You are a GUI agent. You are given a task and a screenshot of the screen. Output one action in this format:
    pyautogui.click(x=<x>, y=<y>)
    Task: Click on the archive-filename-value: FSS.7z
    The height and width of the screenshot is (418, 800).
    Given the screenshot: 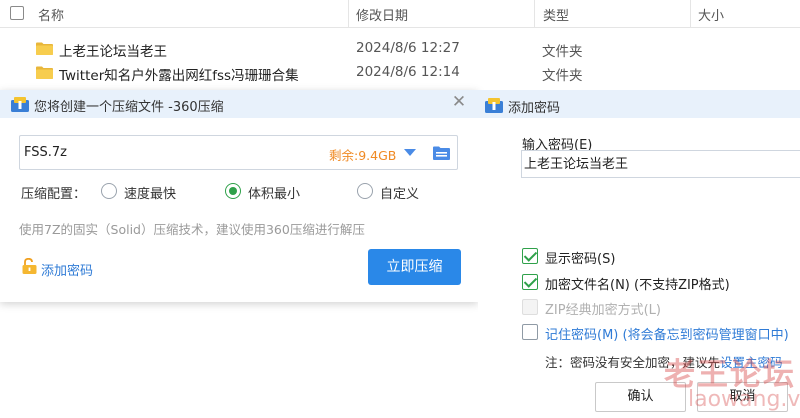 What is the action you would take?
    pyautogui.click(x=45, y=152)
    